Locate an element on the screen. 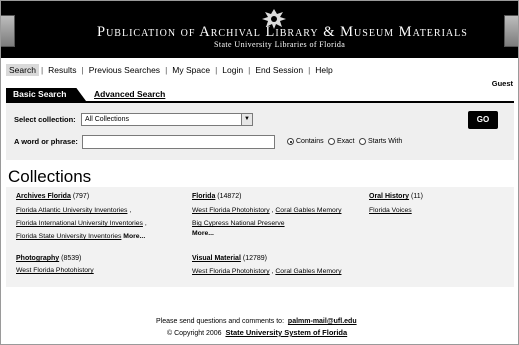  sub-collection-link: Florida Voices is located at coordinates (390, 210).